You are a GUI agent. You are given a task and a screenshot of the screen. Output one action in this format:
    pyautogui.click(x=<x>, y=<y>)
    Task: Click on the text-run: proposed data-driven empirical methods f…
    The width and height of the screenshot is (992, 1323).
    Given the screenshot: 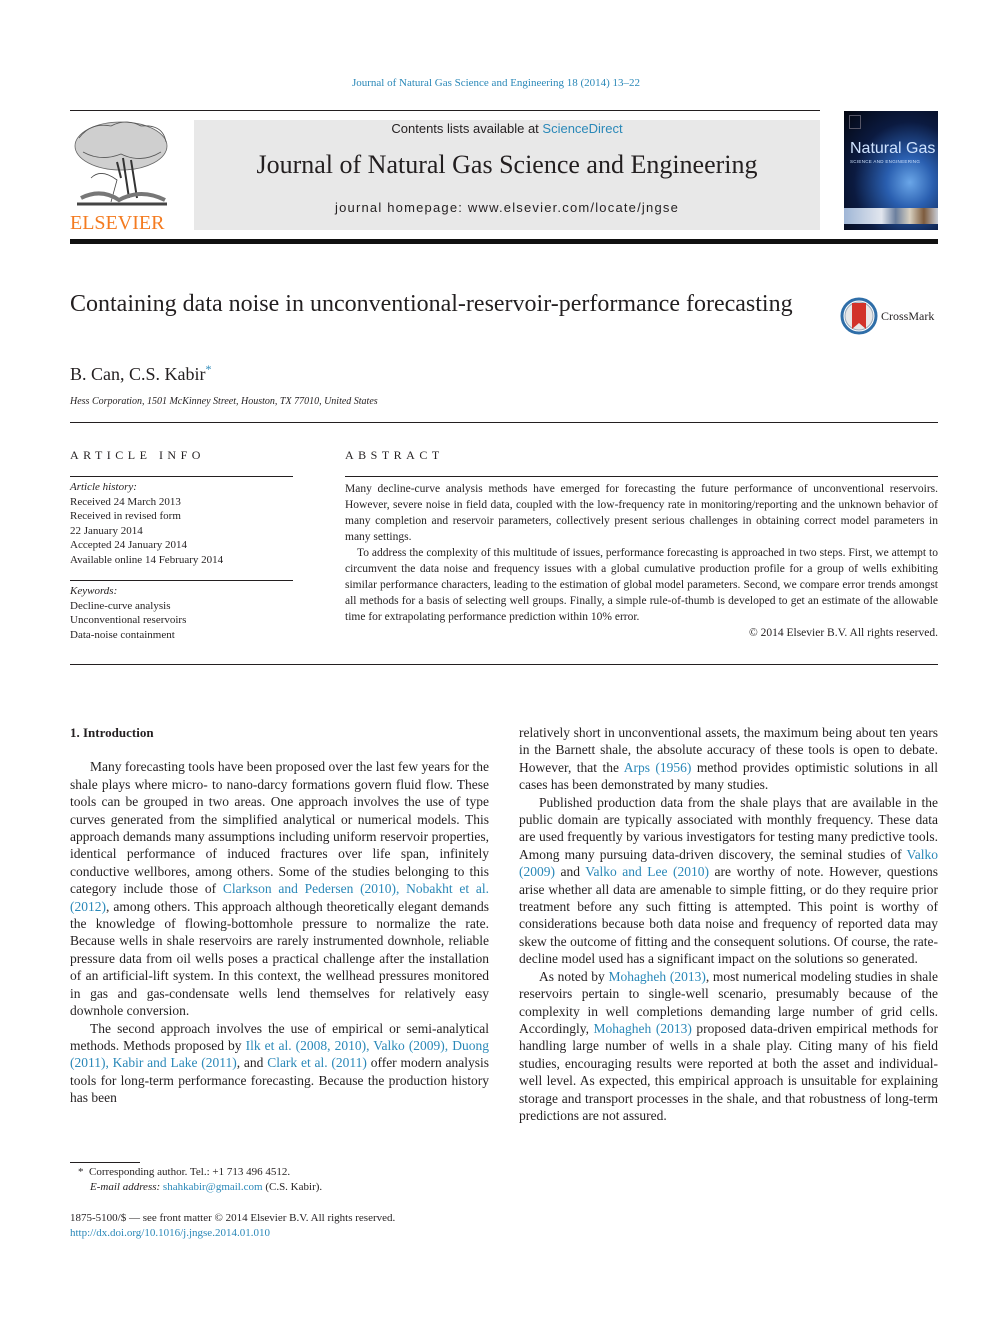 What is the action you would take?
    pyautogui.click(x=728, y=1071)
    